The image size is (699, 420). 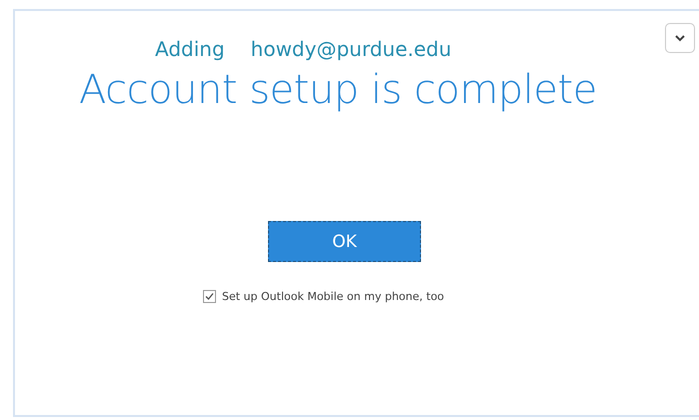 I want to click on ok-button: OK, so click(x=344, y=241).